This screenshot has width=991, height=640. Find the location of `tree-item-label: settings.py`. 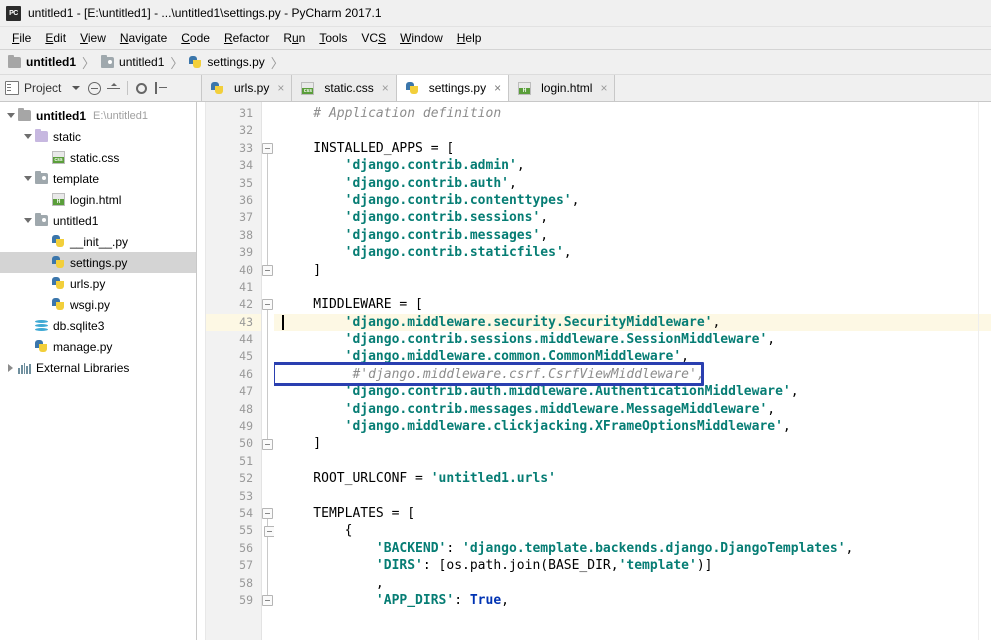

tree-item-label: settings.py is located at coordinates (99, 262).